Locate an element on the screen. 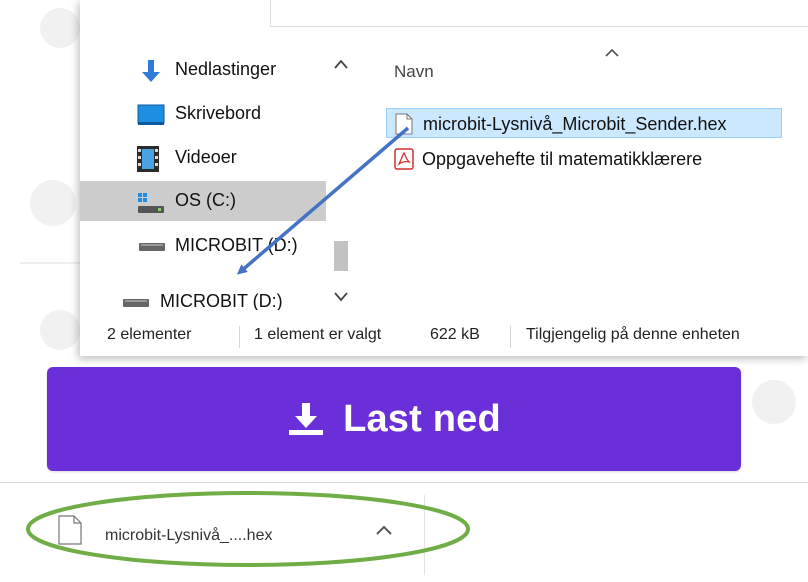  column-header-name: Navn is located at coordinates (414, 72).